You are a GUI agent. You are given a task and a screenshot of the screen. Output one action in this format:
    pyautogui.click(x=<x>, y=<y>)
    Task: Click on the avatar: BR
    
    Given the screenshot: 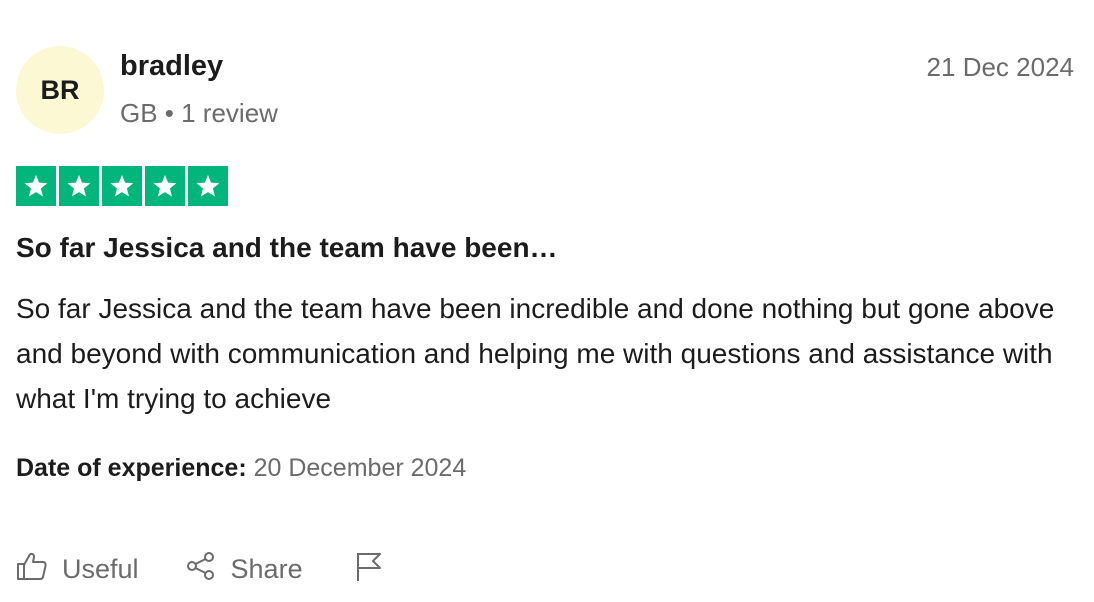 What is the action you would take?
    pyautogui.click(x=60, y=90)
    